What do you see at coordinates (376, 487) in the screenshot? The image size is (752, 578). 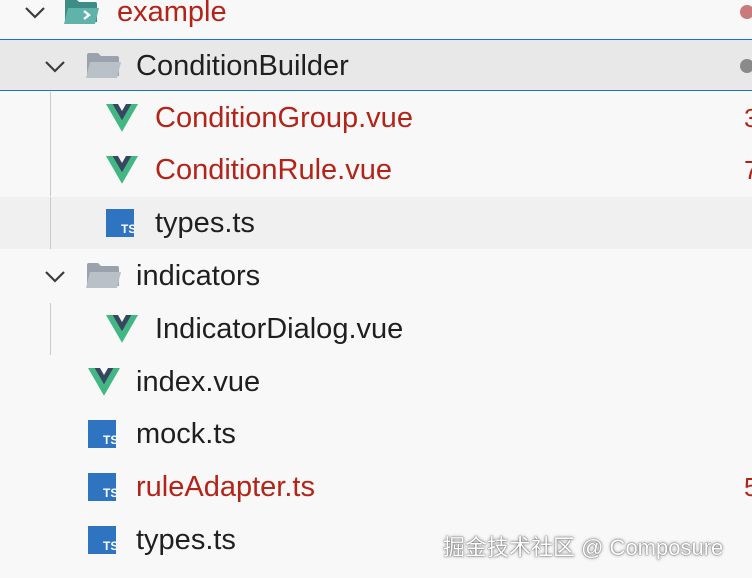 I see `tree-item-ruleadapter-ts: TS ruleAdapter.ts 5` at bounding box center [376, 487].